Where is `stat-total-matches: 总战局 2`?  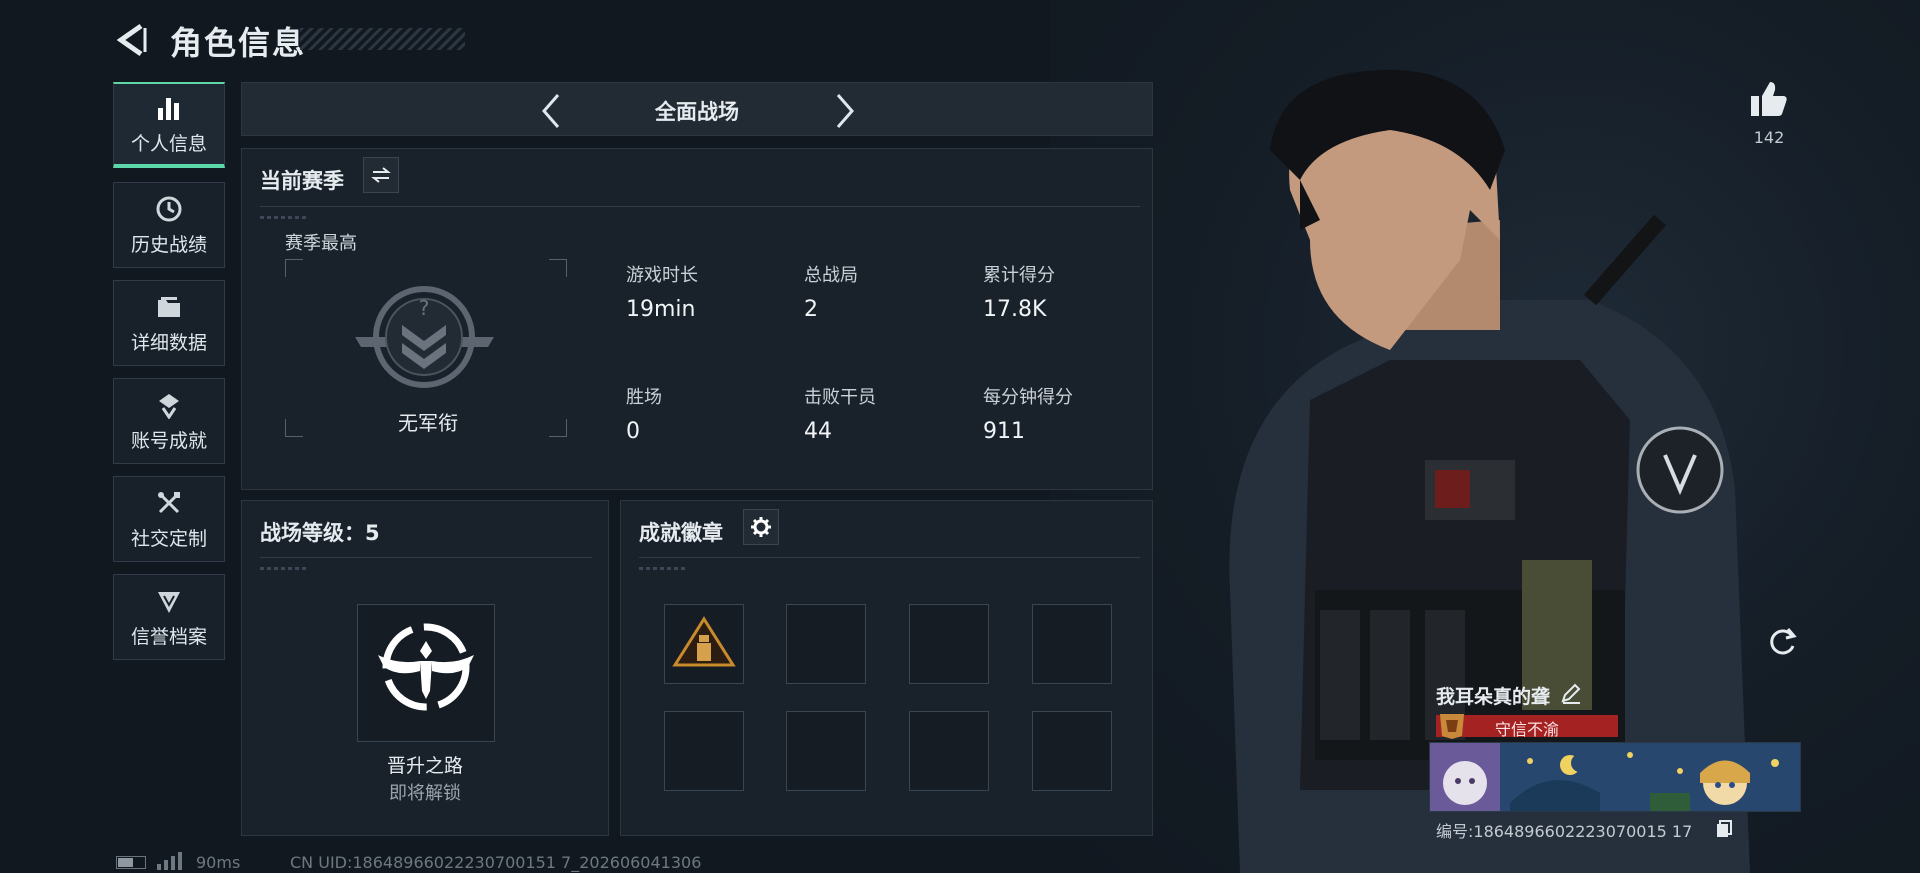
stat-total-matches: 总战局 2 is located at coordinates (831, 293).